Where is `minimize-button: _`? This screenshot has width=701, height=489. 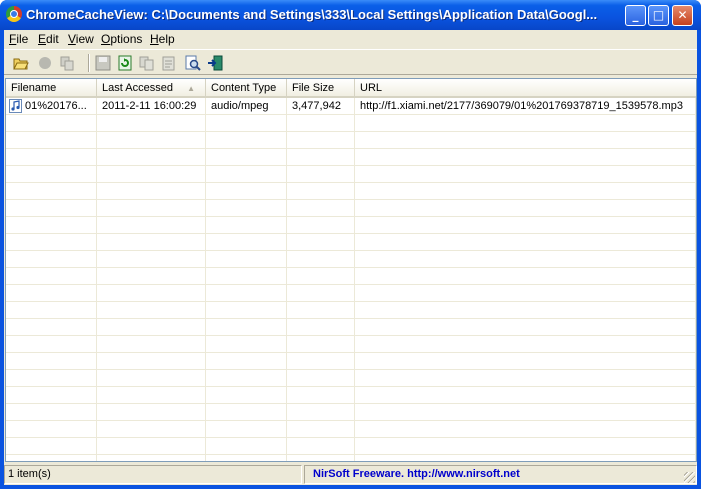 minimize-button: _ is located at coordinates (635, 15).